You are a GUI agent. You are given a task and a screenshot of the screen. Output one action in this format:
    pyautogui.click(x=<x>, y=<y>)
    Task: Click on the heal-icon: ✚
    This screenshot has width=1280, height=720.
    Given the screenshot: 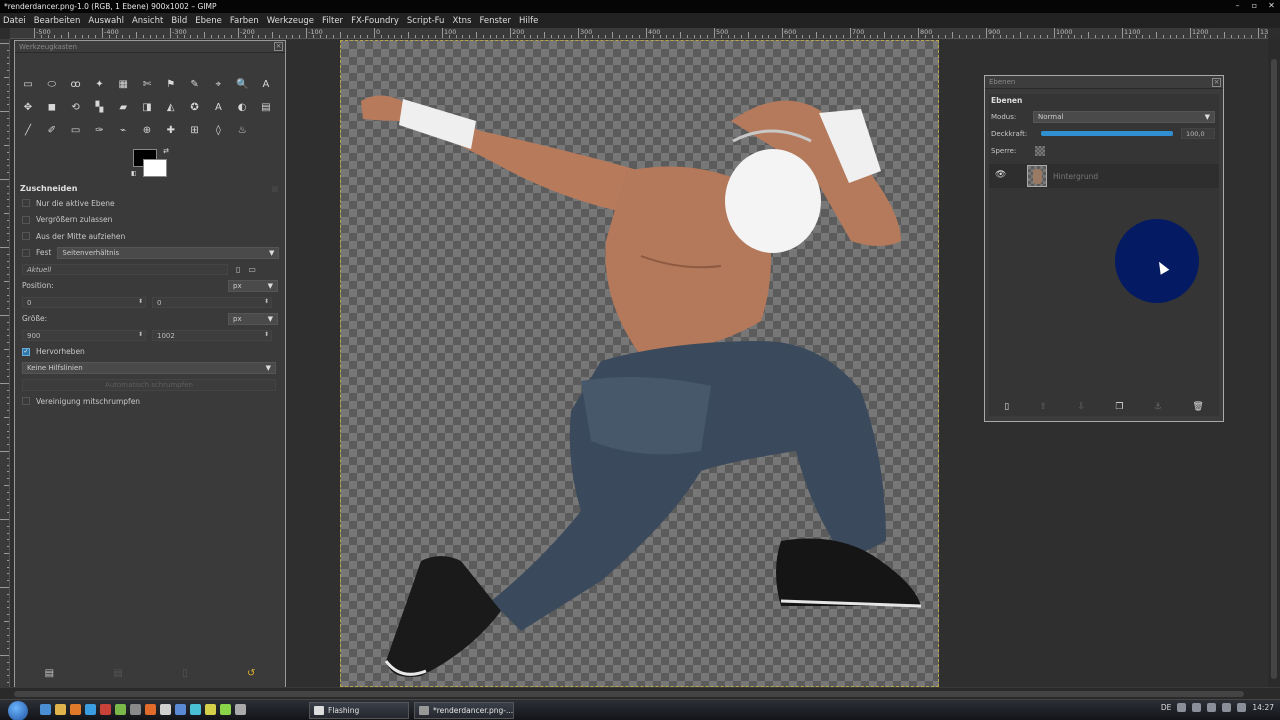 What is the action you would take?
    pyautogui.click(x=171, y=130)
    